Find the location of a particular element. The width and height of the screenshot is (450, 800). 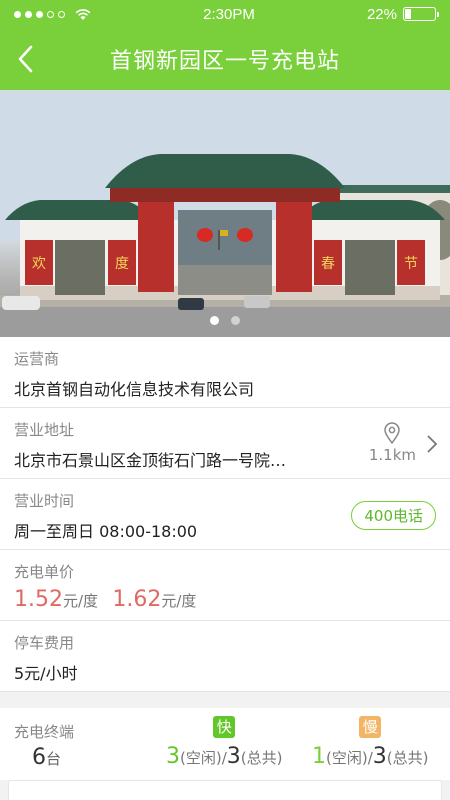

slow-total-count: 3 is located at coordinates (379, 756).